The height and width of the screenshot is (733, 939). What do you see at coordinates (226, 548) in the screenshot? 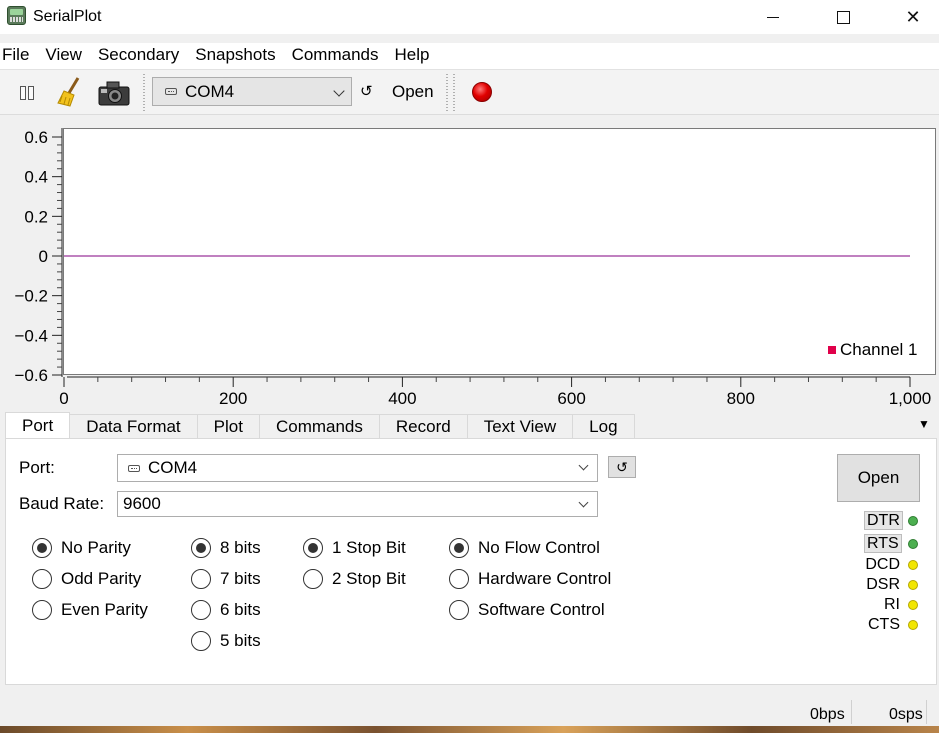
I see `data-bits-radio: 8 bits` at bounding box center [226, 548].